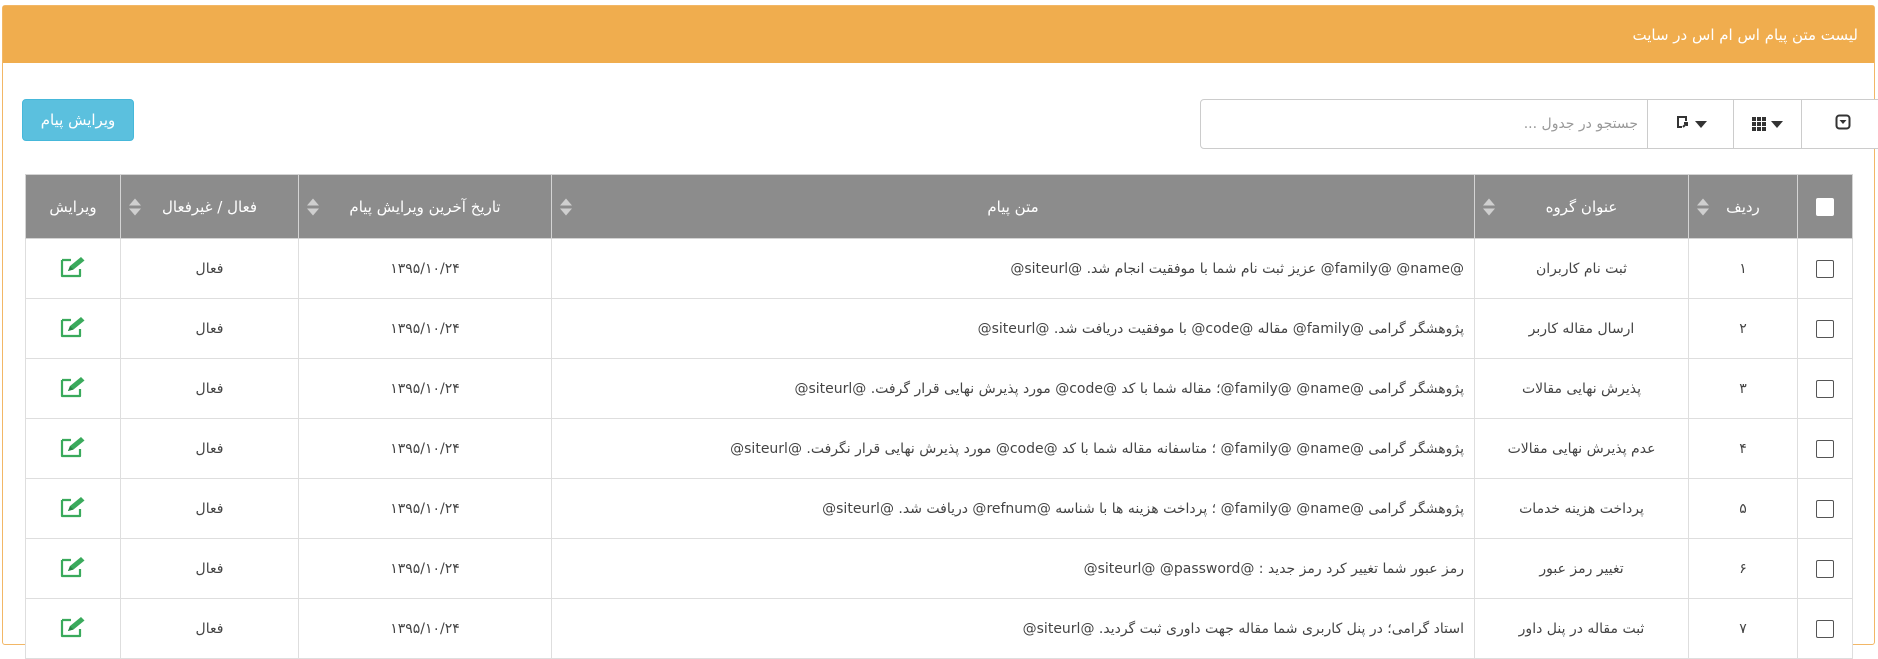 The height and width of the screenshot is (659, 1878). I want to click on column-header-date: تاریخ آخرین ویرایش پیام, so click(425, 206).